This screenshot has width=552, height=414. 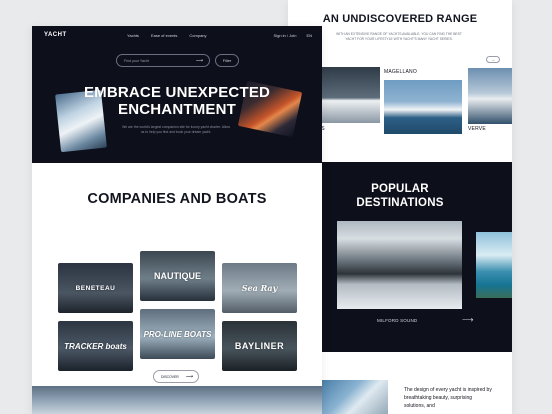 I want to click on search-placeholder: Find your Yacht, so click(x=136, y=61).